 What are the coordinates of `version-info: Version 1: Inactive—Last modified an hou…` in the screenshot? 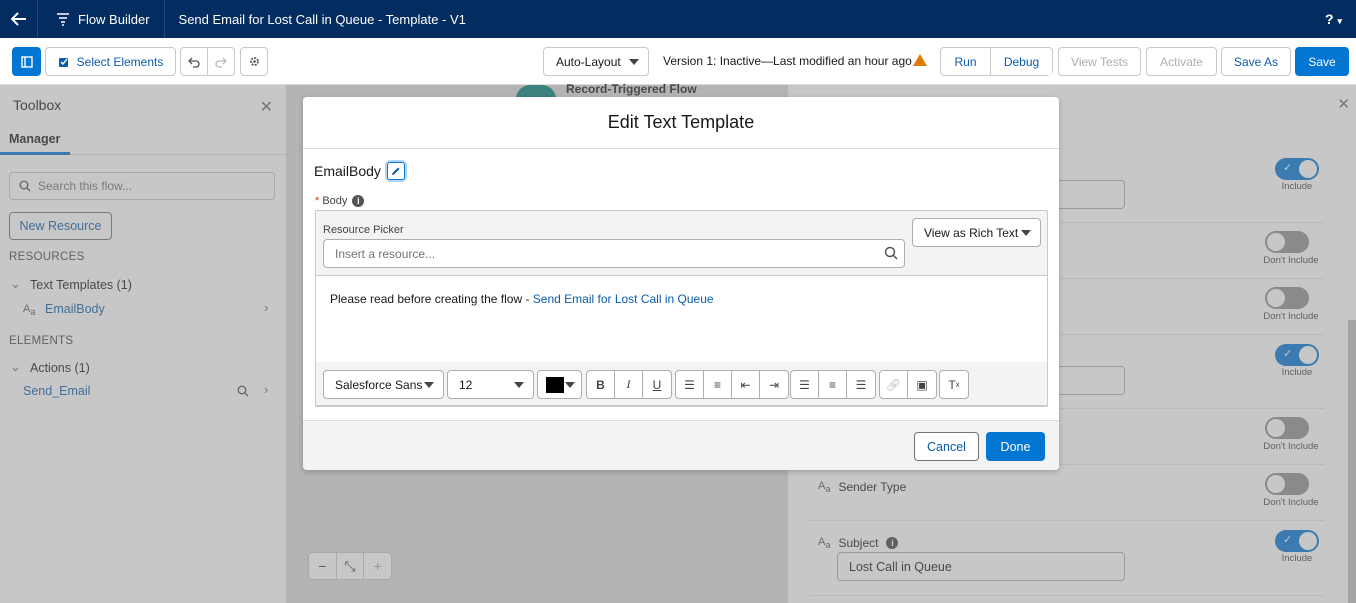 It's located at (787, 61).